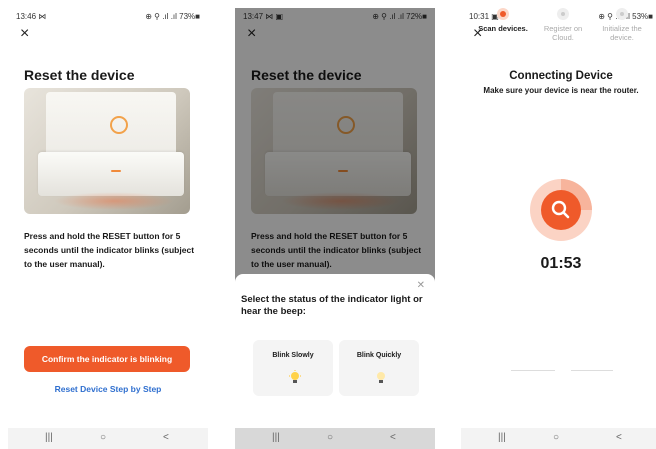 The image size is (656, 449). Describe the element at coordinates (79, 75) in the screenshot. I see `page-title: Reset the device` at that location.